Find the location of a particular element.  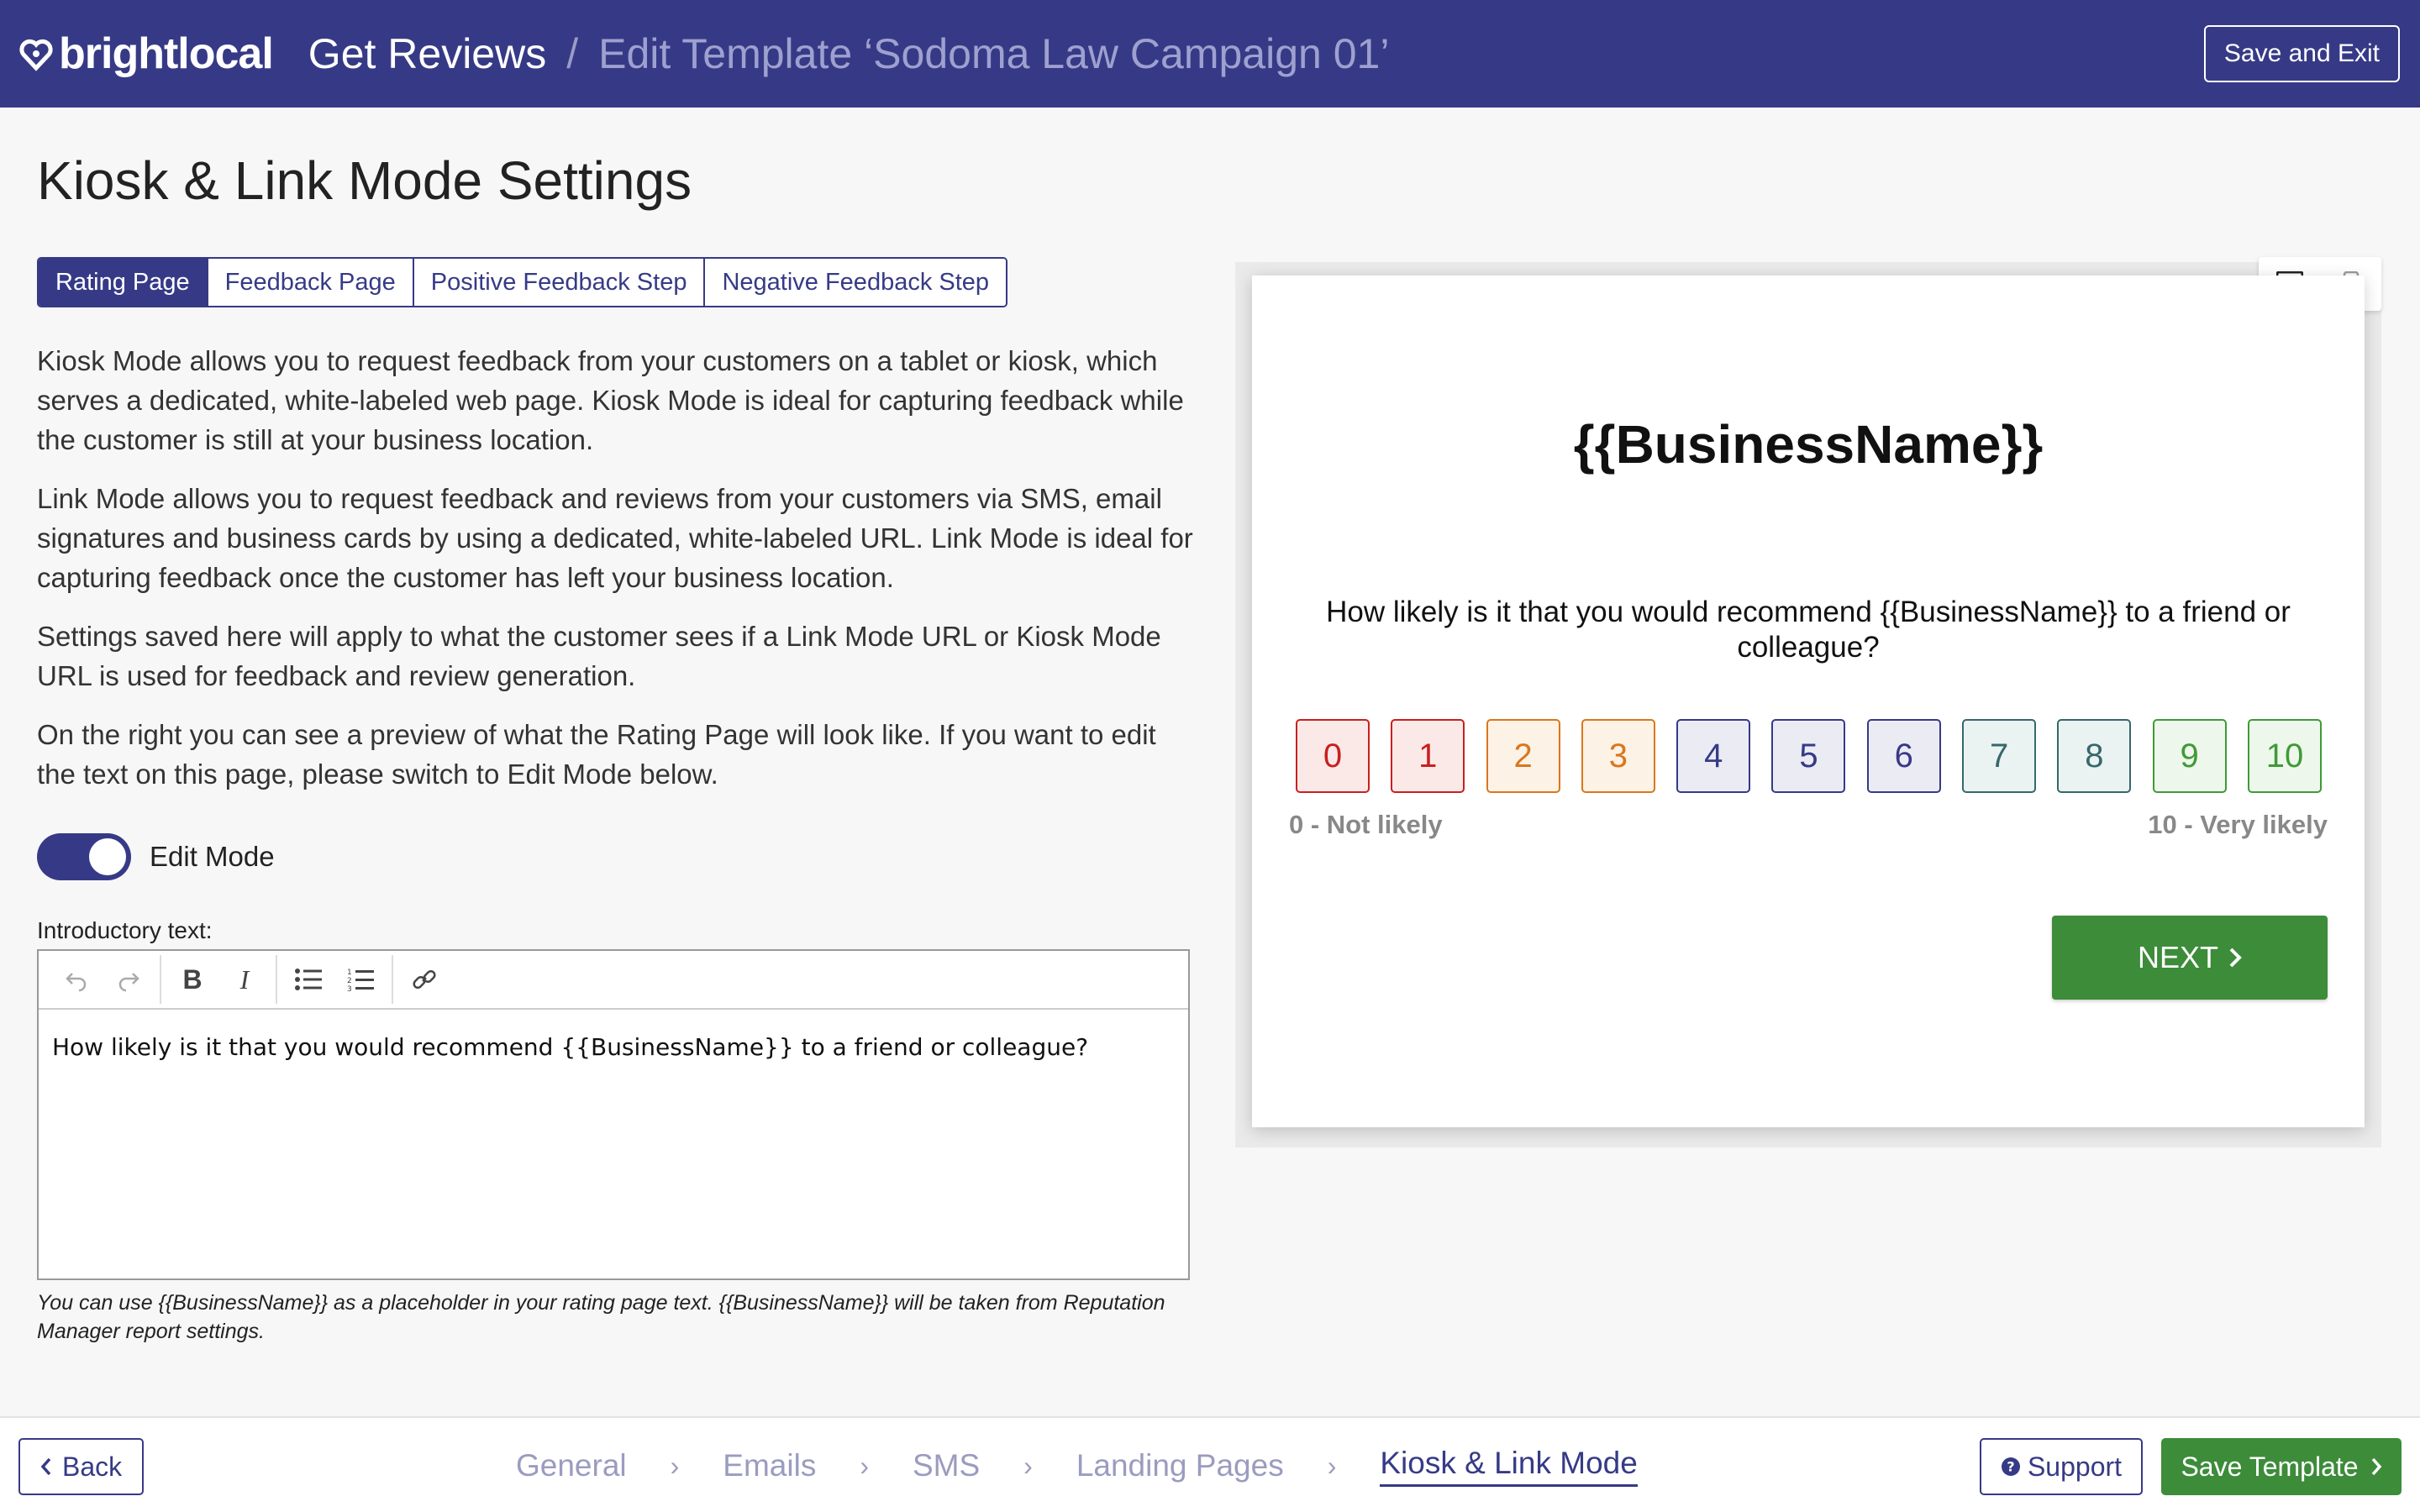

tab-negative-feedback-step: Negative Feedback Step is located at coordinates (856, 282).